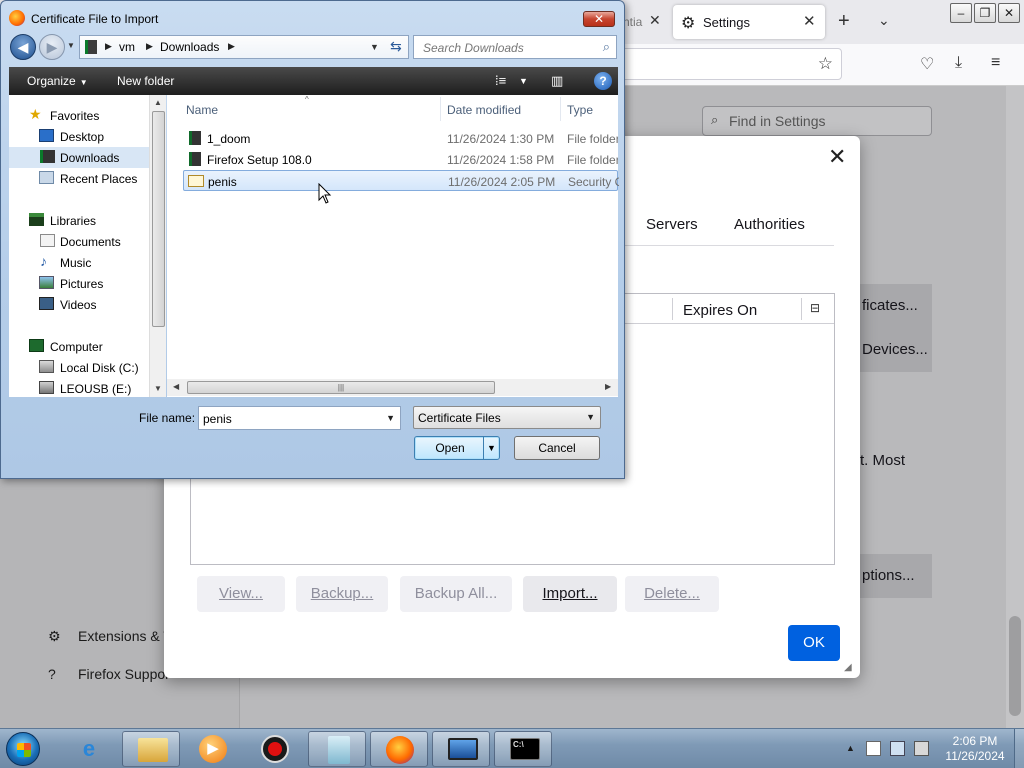 Image resolution: width=1024 pixels, height=768 pixels. Describe the element at coordinates (815, 308) in the screenshot. I see `column-picker-icon: ⊟` at that location.